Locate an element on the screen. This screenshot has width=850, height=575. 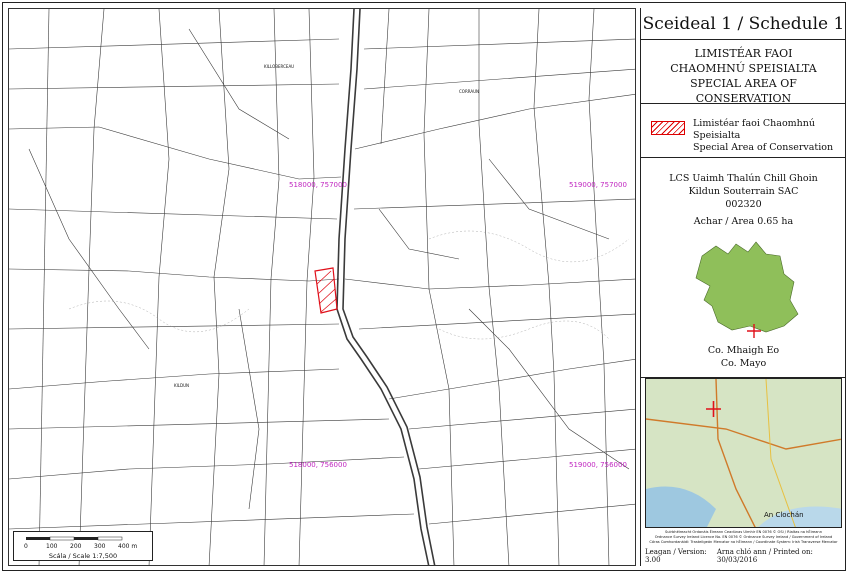
townland-label: KILDUN is located at coordinates (182, 385).